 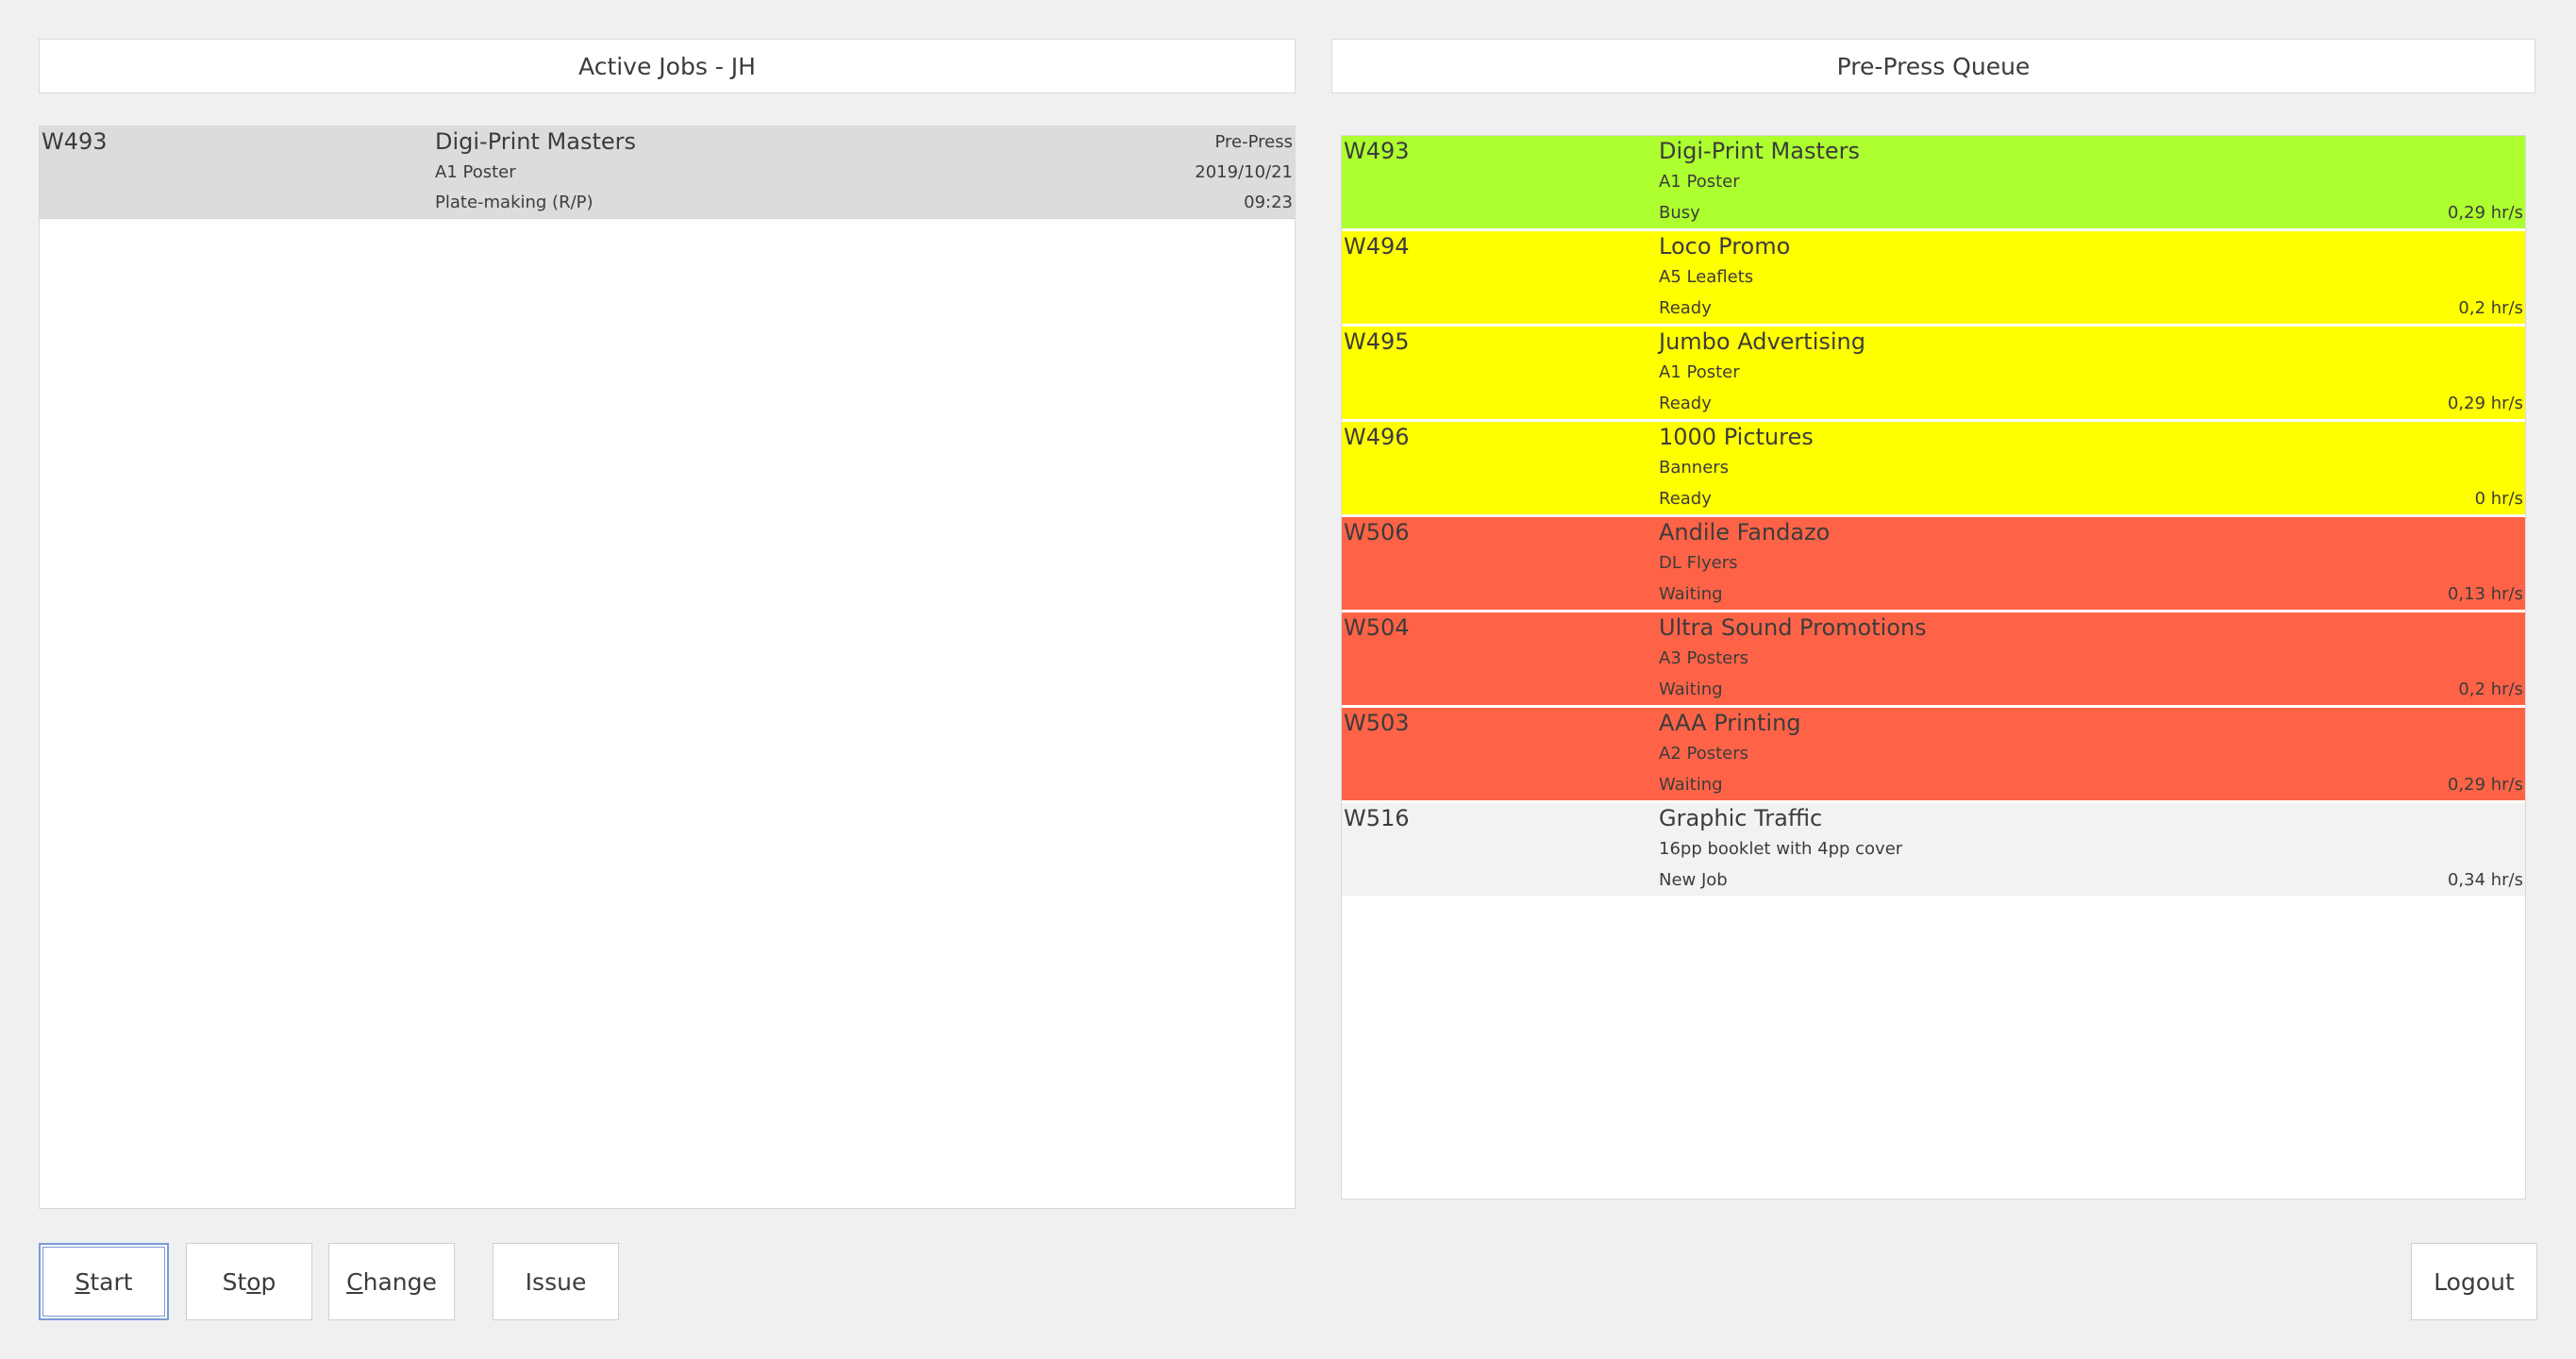 What do you see at coordinates (1730, 723) in the screenshot?
I see `job-customer: AAA Printing` at bounding box center [1730, 723].